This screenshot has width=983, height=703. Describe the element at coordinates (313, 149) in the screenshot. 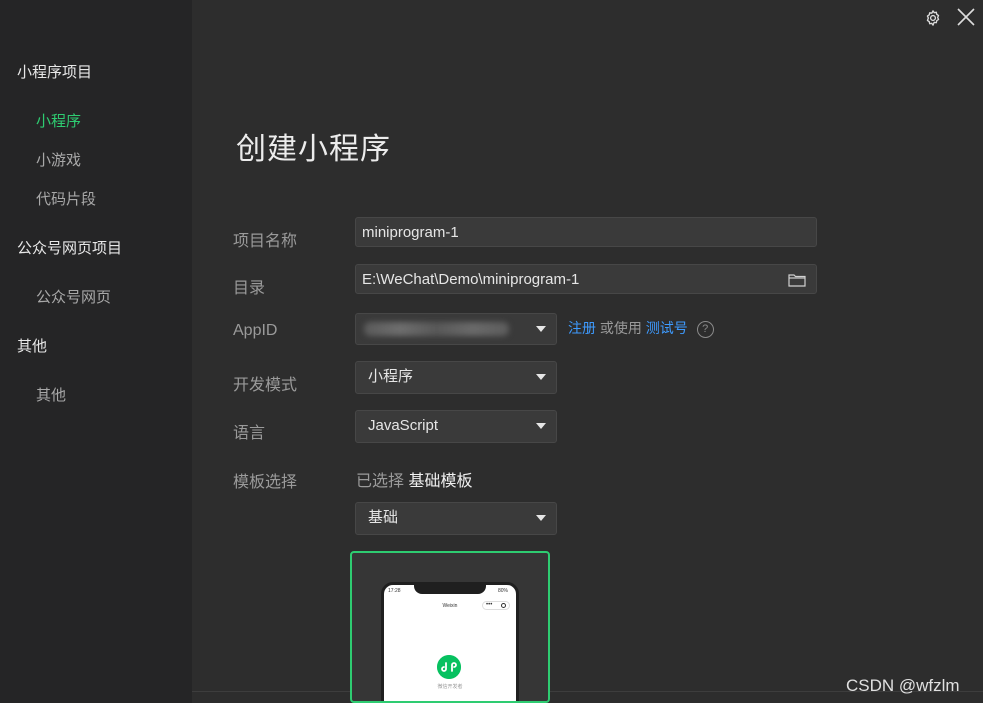

I see `page-title: 创建小程序` at that location.